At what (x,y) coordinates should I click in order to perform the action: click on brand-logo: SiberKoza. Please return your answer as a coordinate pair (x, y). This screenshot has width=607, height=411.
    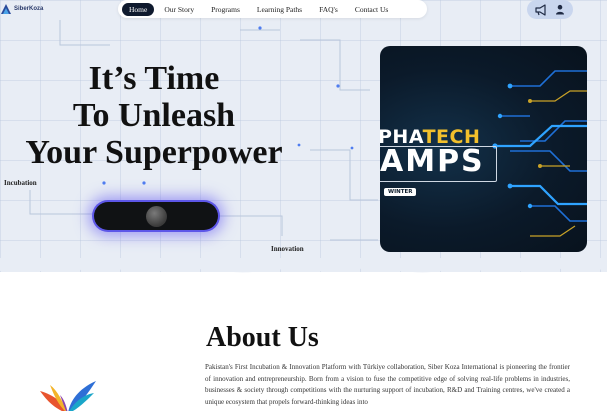
    Looking at the image, I should click on (21, 9).